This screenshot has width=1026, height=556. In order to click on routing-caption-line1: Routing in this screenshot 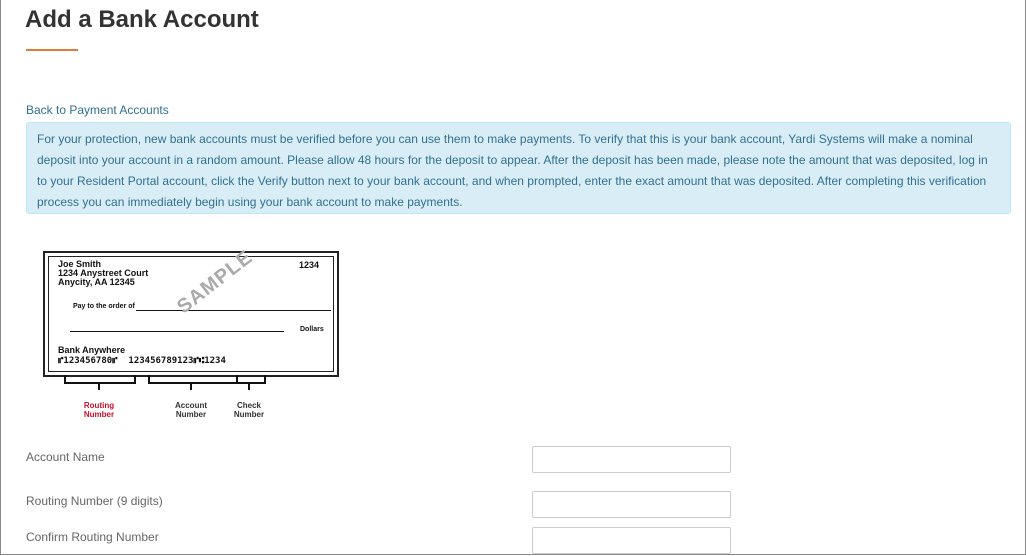, I will do `click(99, 405)`.